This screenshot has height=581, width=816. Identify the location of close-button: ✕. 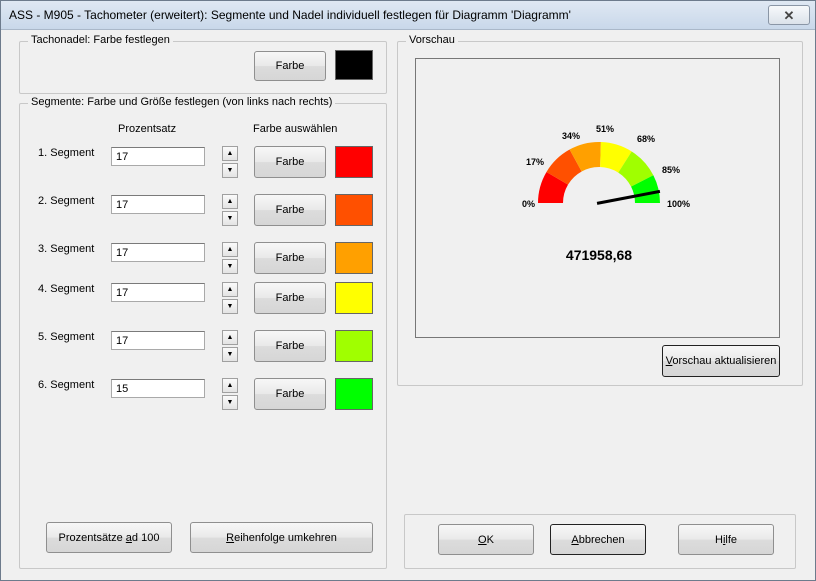
(789, 15).